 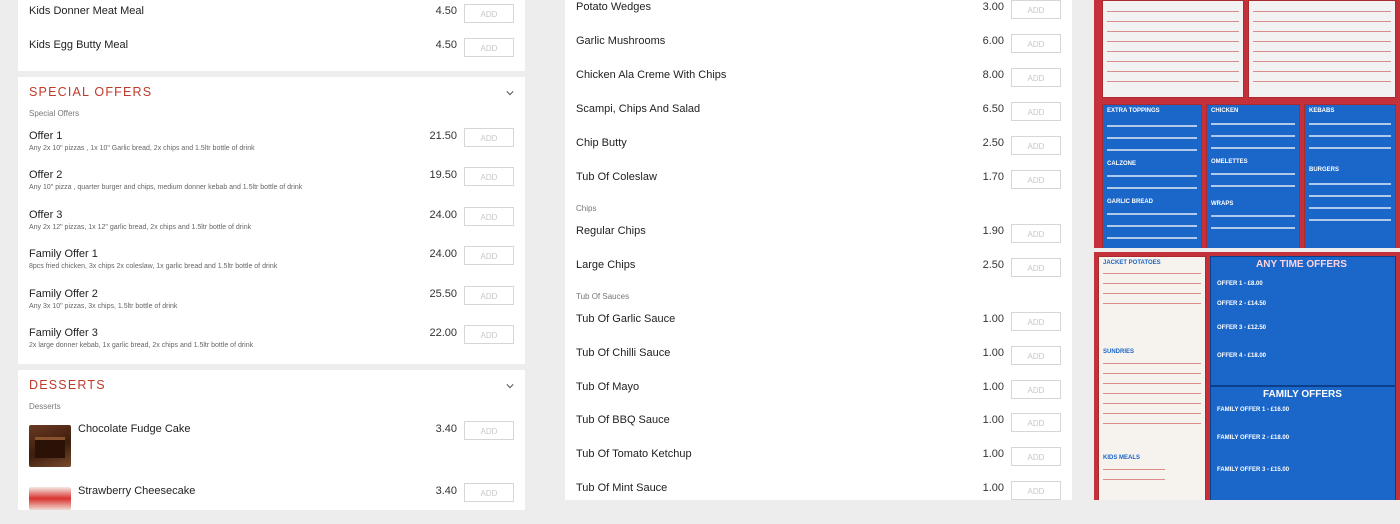 What do you see at coordinates (603, 296) in the screenshot?
I see `category-label: Tub Of Sauces` at bounding box center [603, 296].